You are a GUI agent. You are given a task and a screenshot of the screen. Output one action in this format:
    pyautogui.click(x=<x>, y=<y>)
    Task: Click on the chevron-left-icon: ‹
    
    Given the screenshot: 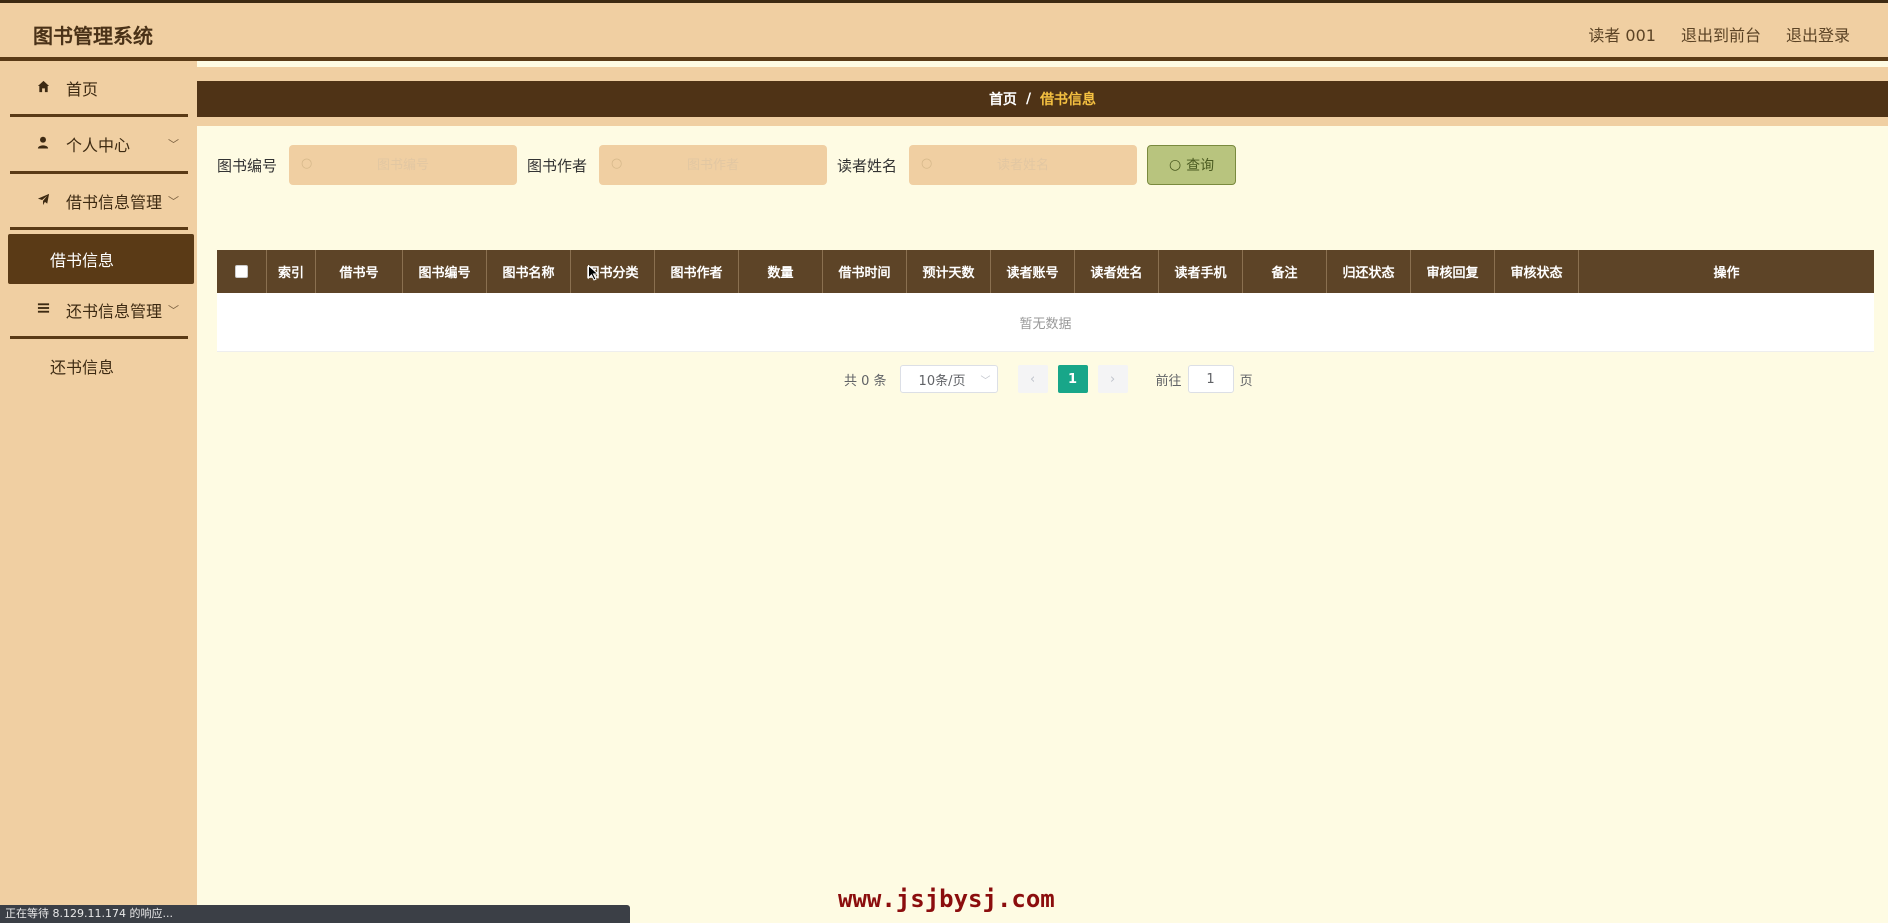 What is the action you would take?
    pyautogui.click(x=1032, y=379)
    